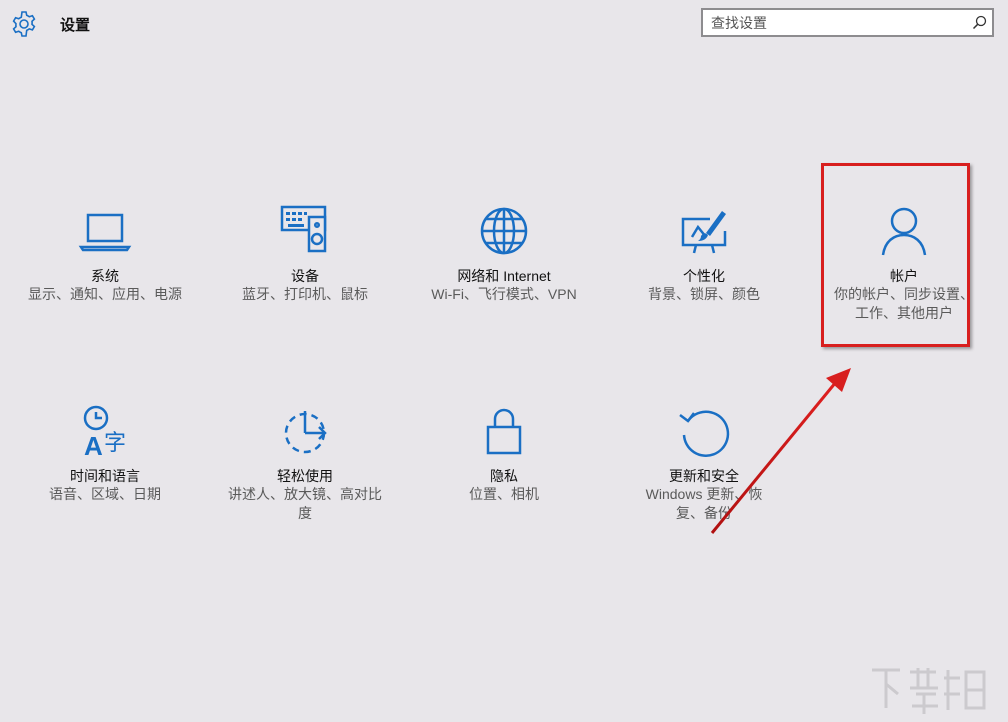 This screenshot has width=1008, height=722. I want to click on tile-label: 时间和语言, so click(105, 476).